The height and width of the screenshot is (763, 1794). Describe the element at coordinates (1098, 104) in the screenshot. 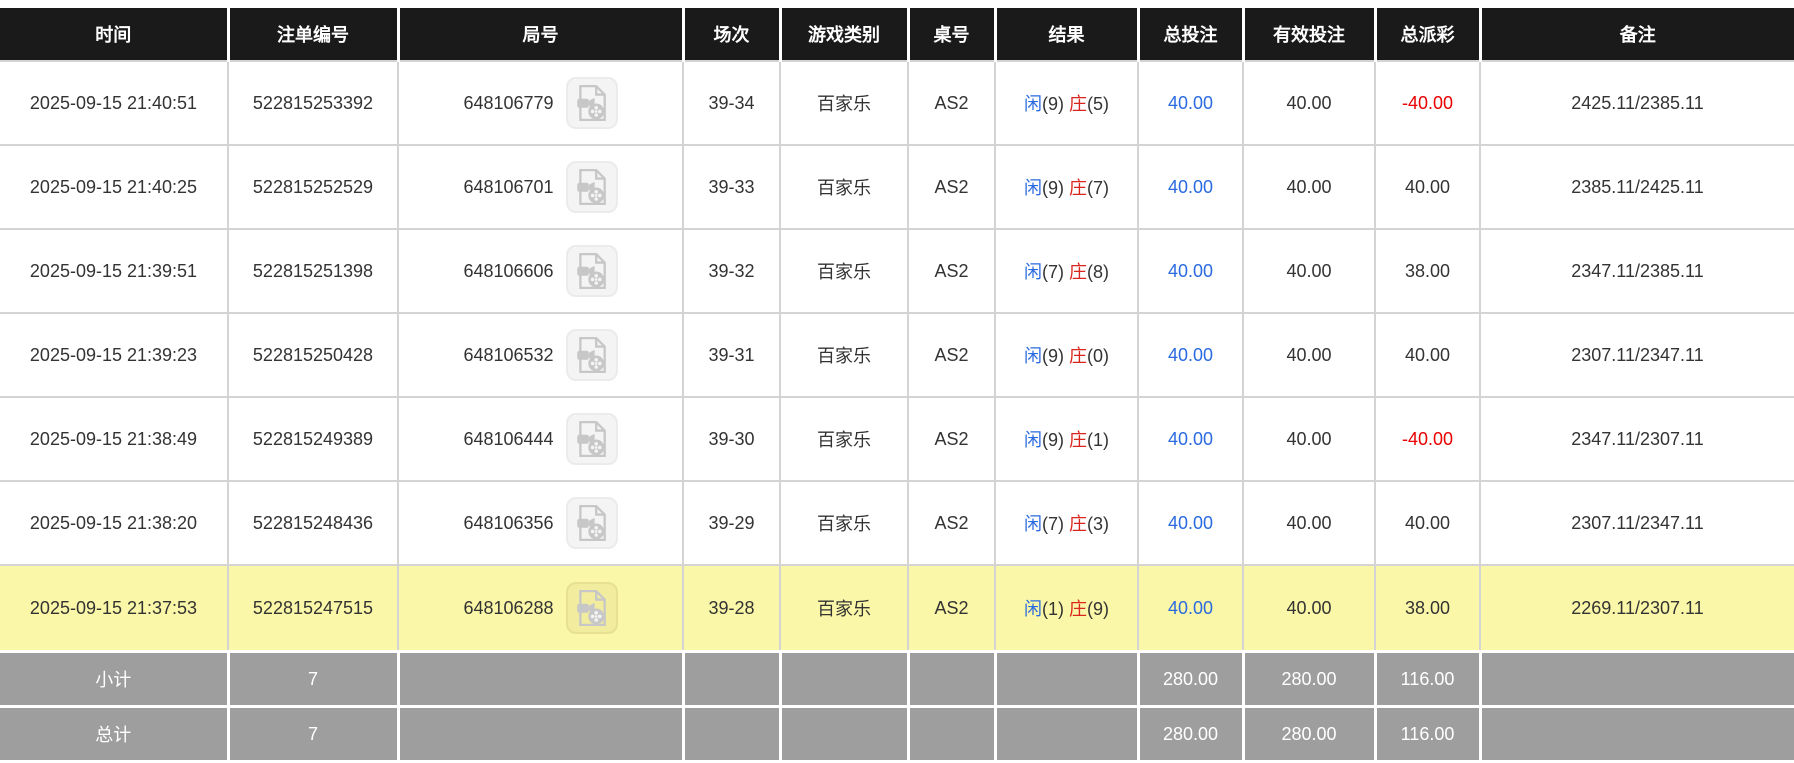

I see `result-banker-value: (5)` at that location.